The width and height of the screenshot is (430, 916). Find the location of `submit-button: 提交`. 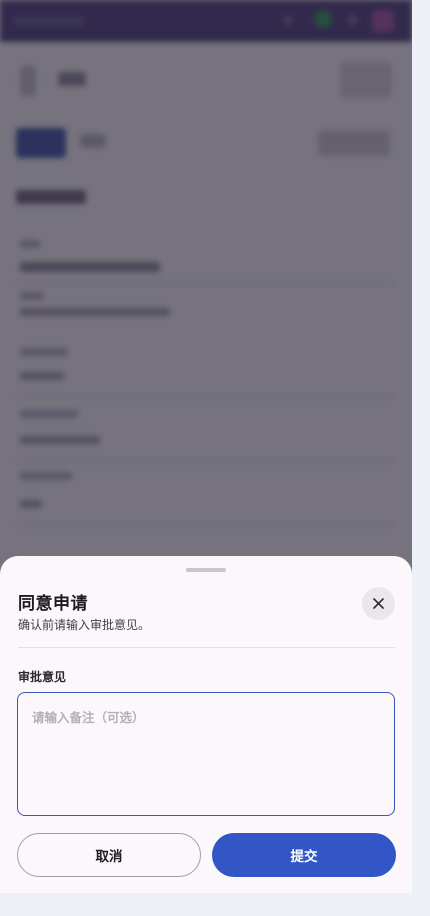

submit-button: 提交 is located at coordinates (304, 855).